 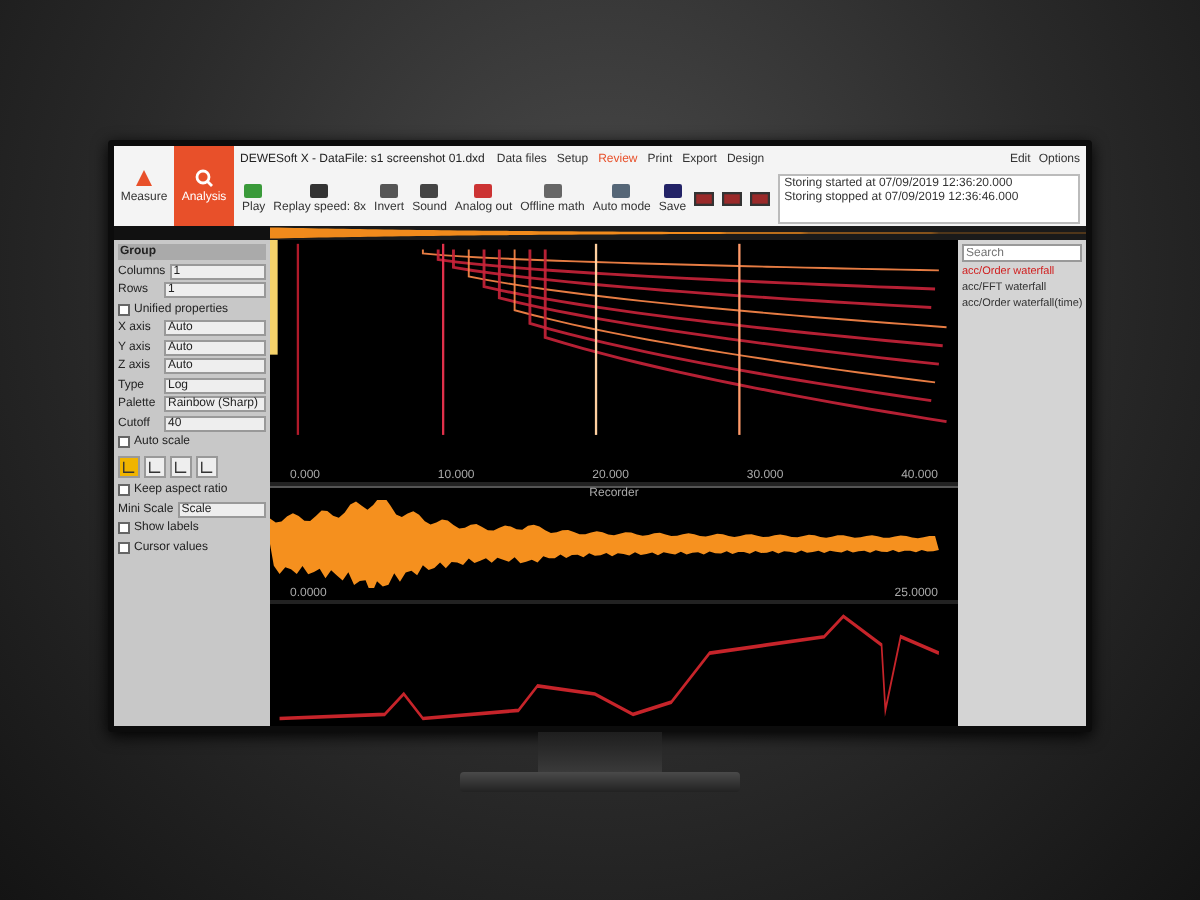 I want to click on monitor-stand, so click(x=600, y=752).